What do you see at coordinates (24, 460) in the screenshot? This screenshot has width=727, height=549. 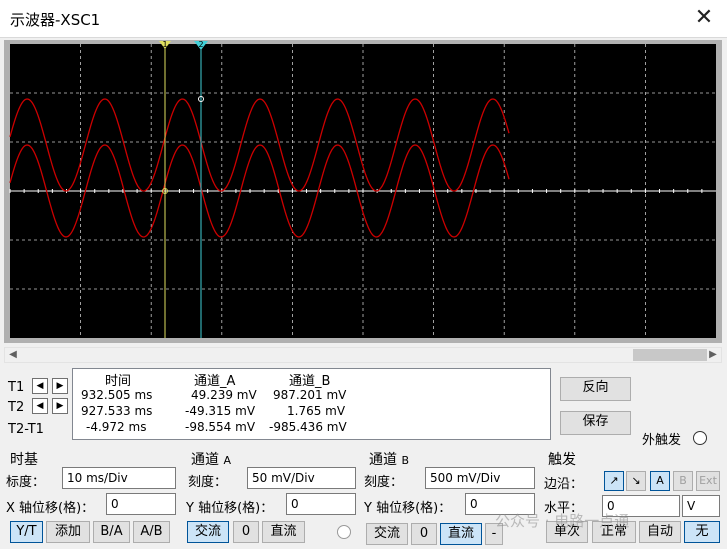 I see `timebase-header: 时基` at bounding box center [24, 460].